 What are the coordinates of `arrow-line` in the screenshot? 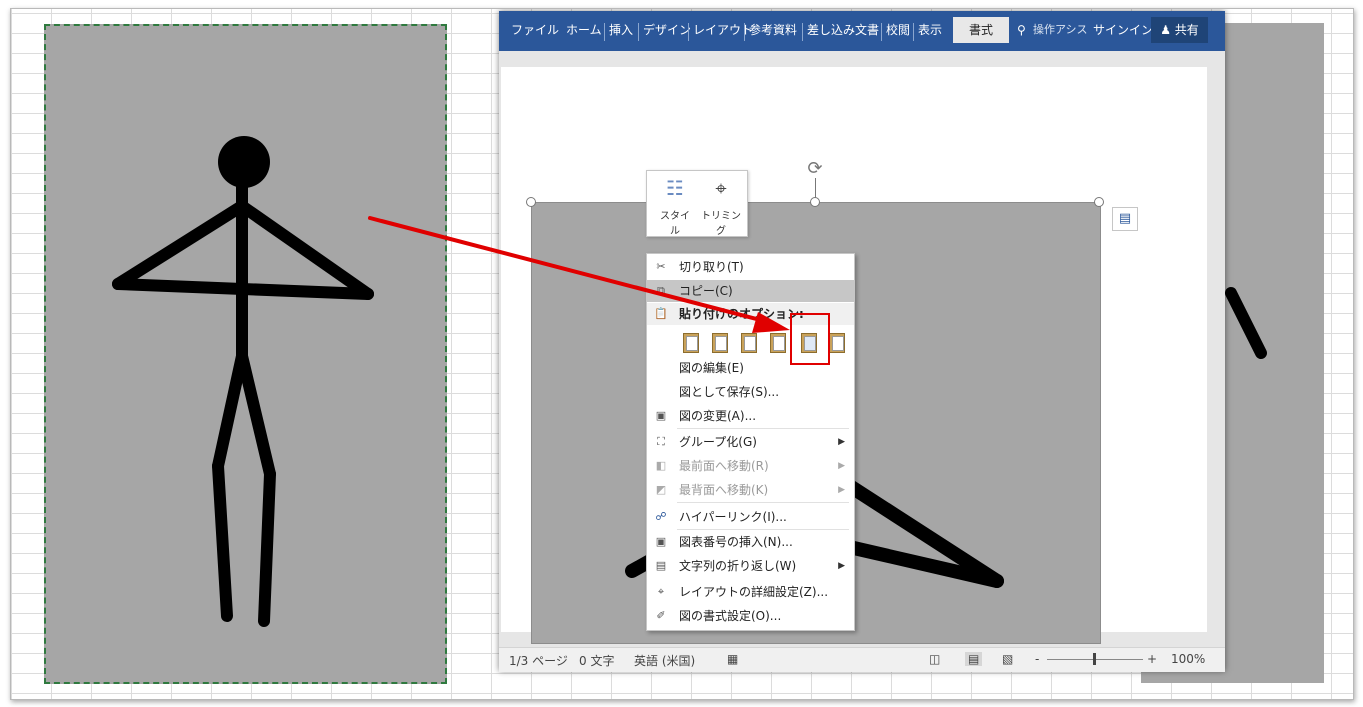 It's located at (569, 270).